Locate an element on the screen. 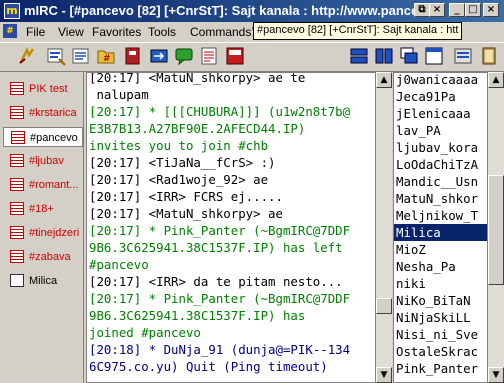  switchbar-item: #tinejdzeri is located at coordinates (43, 233).